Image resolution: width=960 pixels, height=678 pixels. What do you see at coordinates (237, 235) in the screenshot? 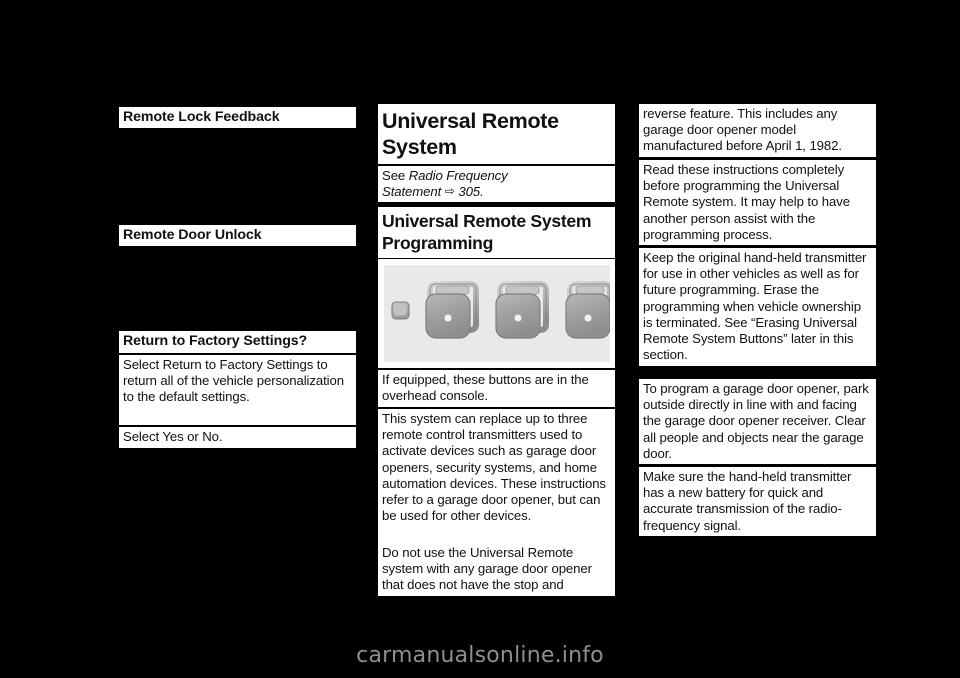
I see `section-heading-remote-door-unlock: Remote Door Unlock` at bounding box center [237, 235].